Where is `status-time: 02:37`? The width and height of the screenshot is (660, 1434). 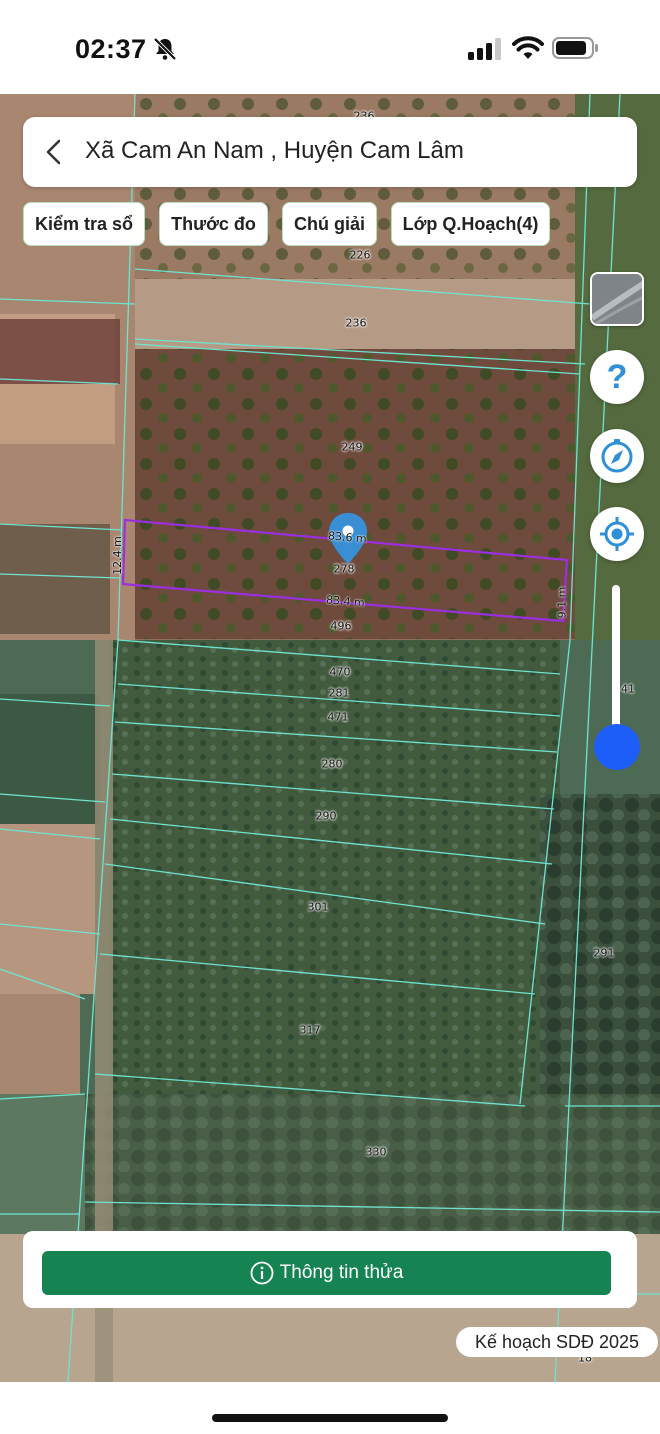 status-time: 02:37 is located at coordinates (111, 49).